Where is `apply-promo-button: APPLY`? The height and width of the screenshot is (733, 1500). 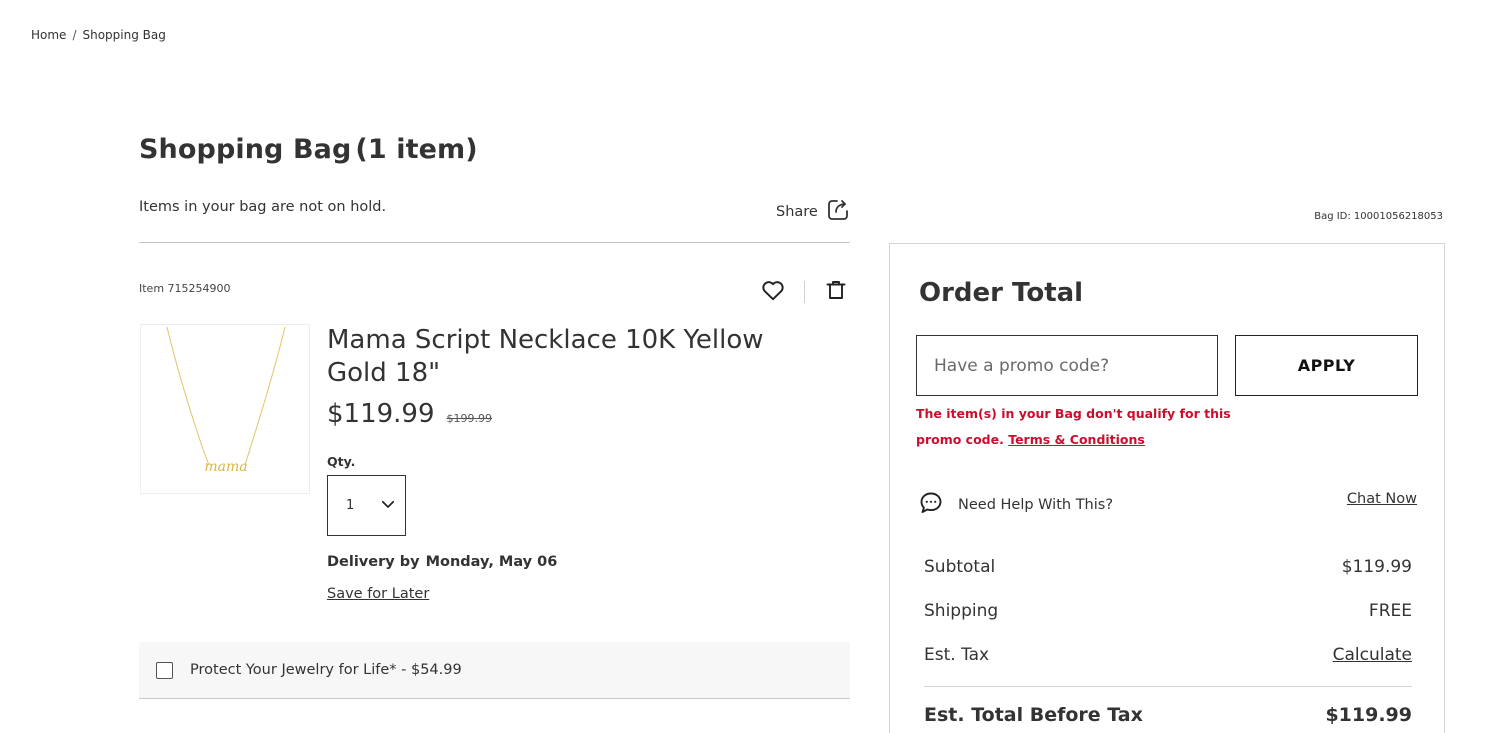
apply-promo-button: APPLY is located at coordinates (1326, 365).